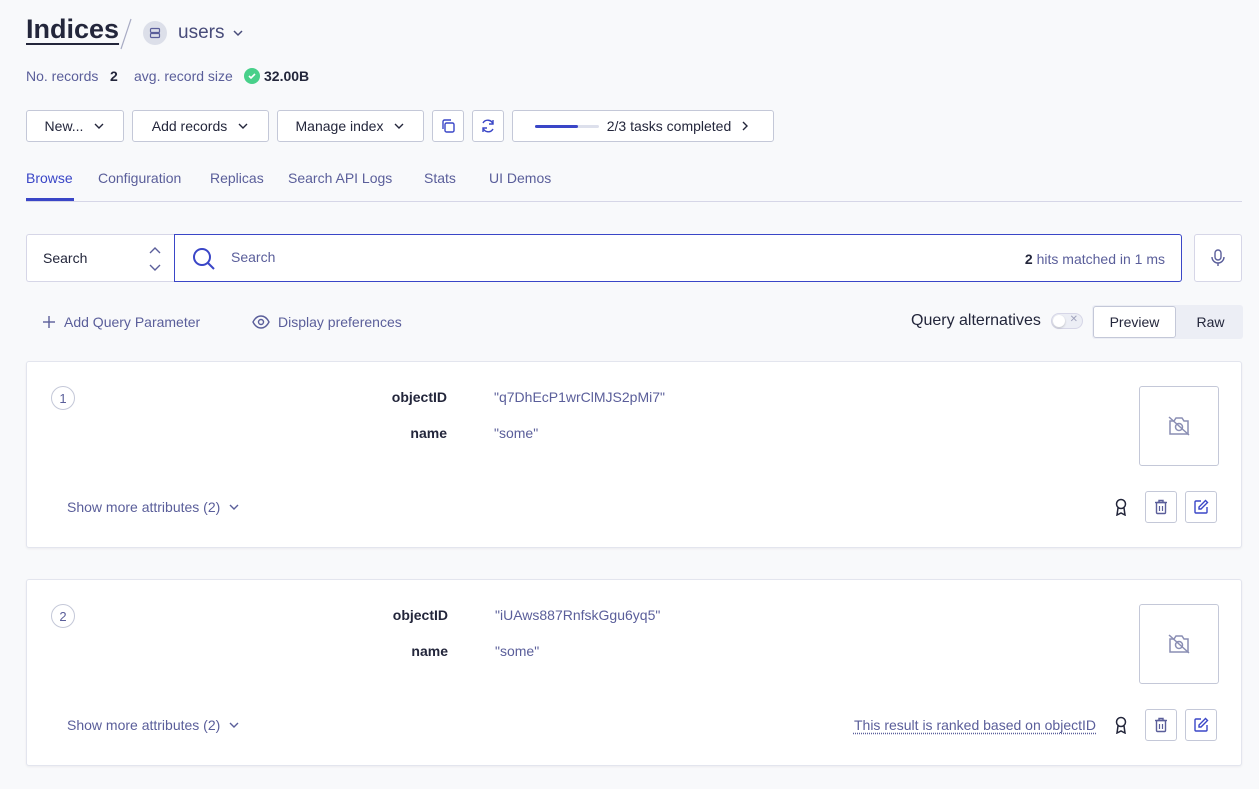  I want to click on size-value: 32.00B, so click(287, 76).